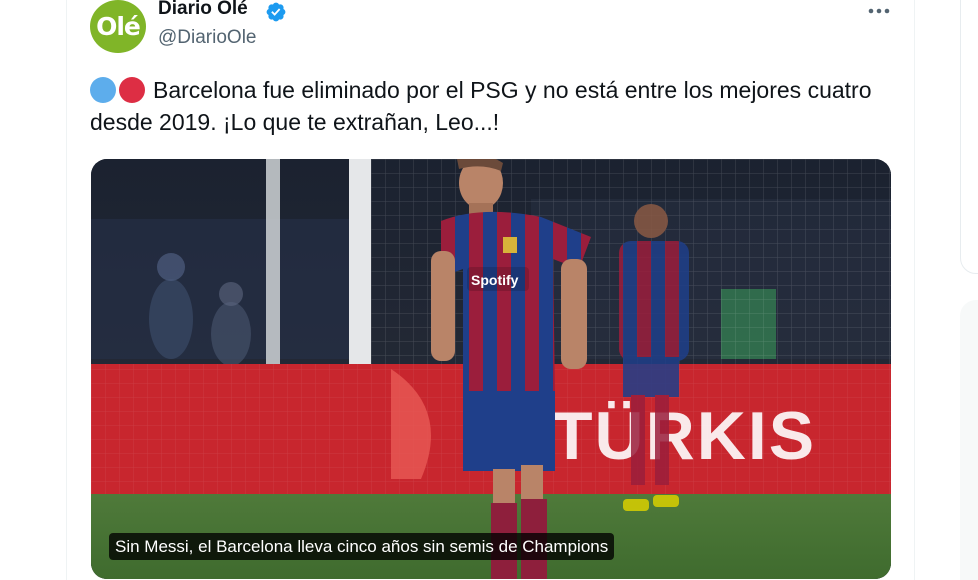  I want to click on verified-badge-icon, so click(276, 12).